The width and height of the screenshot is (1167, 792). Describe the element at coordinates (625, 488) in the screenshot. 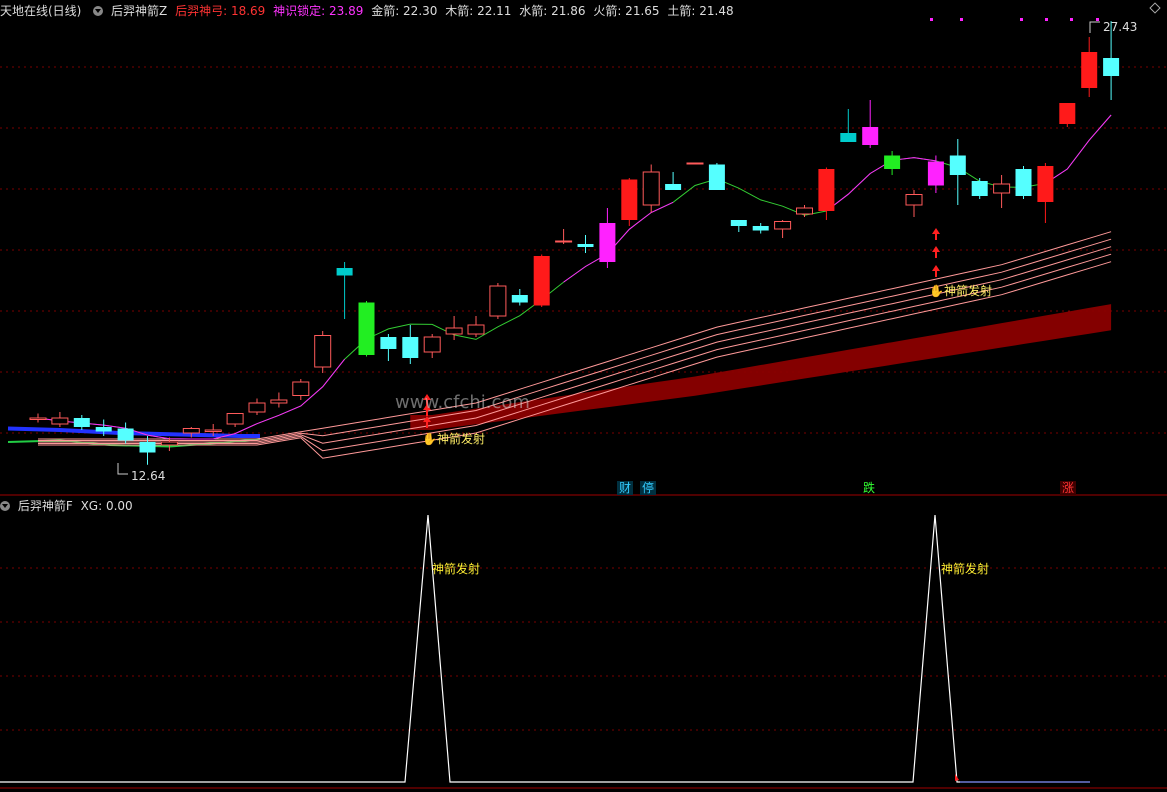

I see `badge-cai: 财` at that location.